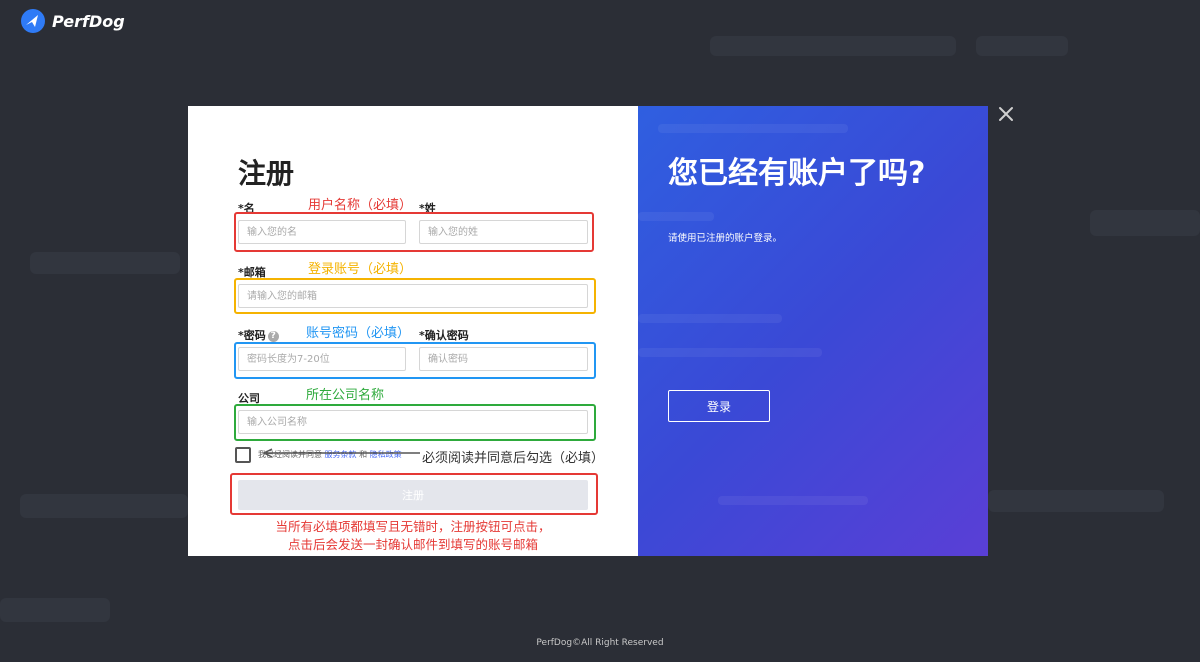 This screenshot has height=662, width=1200. I want to click on register-button: 注册, so click(413, 495).